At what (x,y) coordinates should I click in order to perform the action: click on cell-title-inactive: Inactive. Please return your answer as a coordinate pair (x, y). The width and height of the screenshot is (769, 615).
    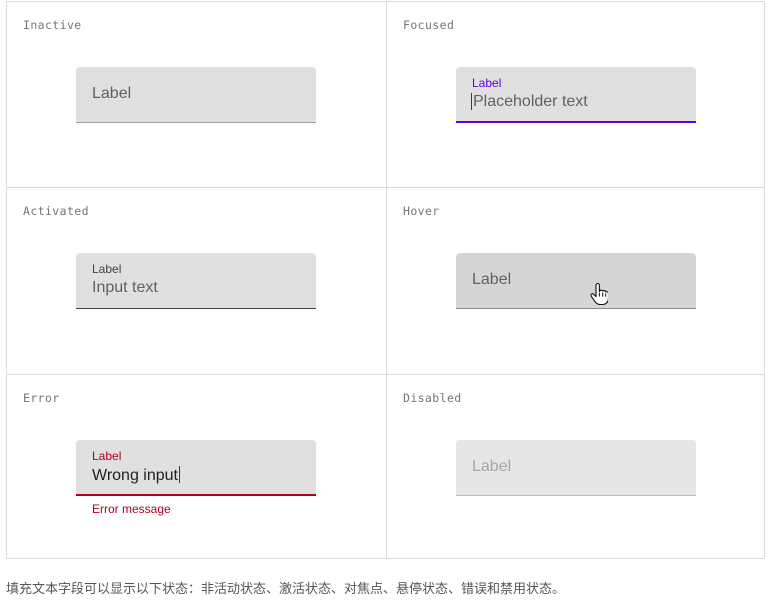
    Looking at the image, I should click on (52, 25).